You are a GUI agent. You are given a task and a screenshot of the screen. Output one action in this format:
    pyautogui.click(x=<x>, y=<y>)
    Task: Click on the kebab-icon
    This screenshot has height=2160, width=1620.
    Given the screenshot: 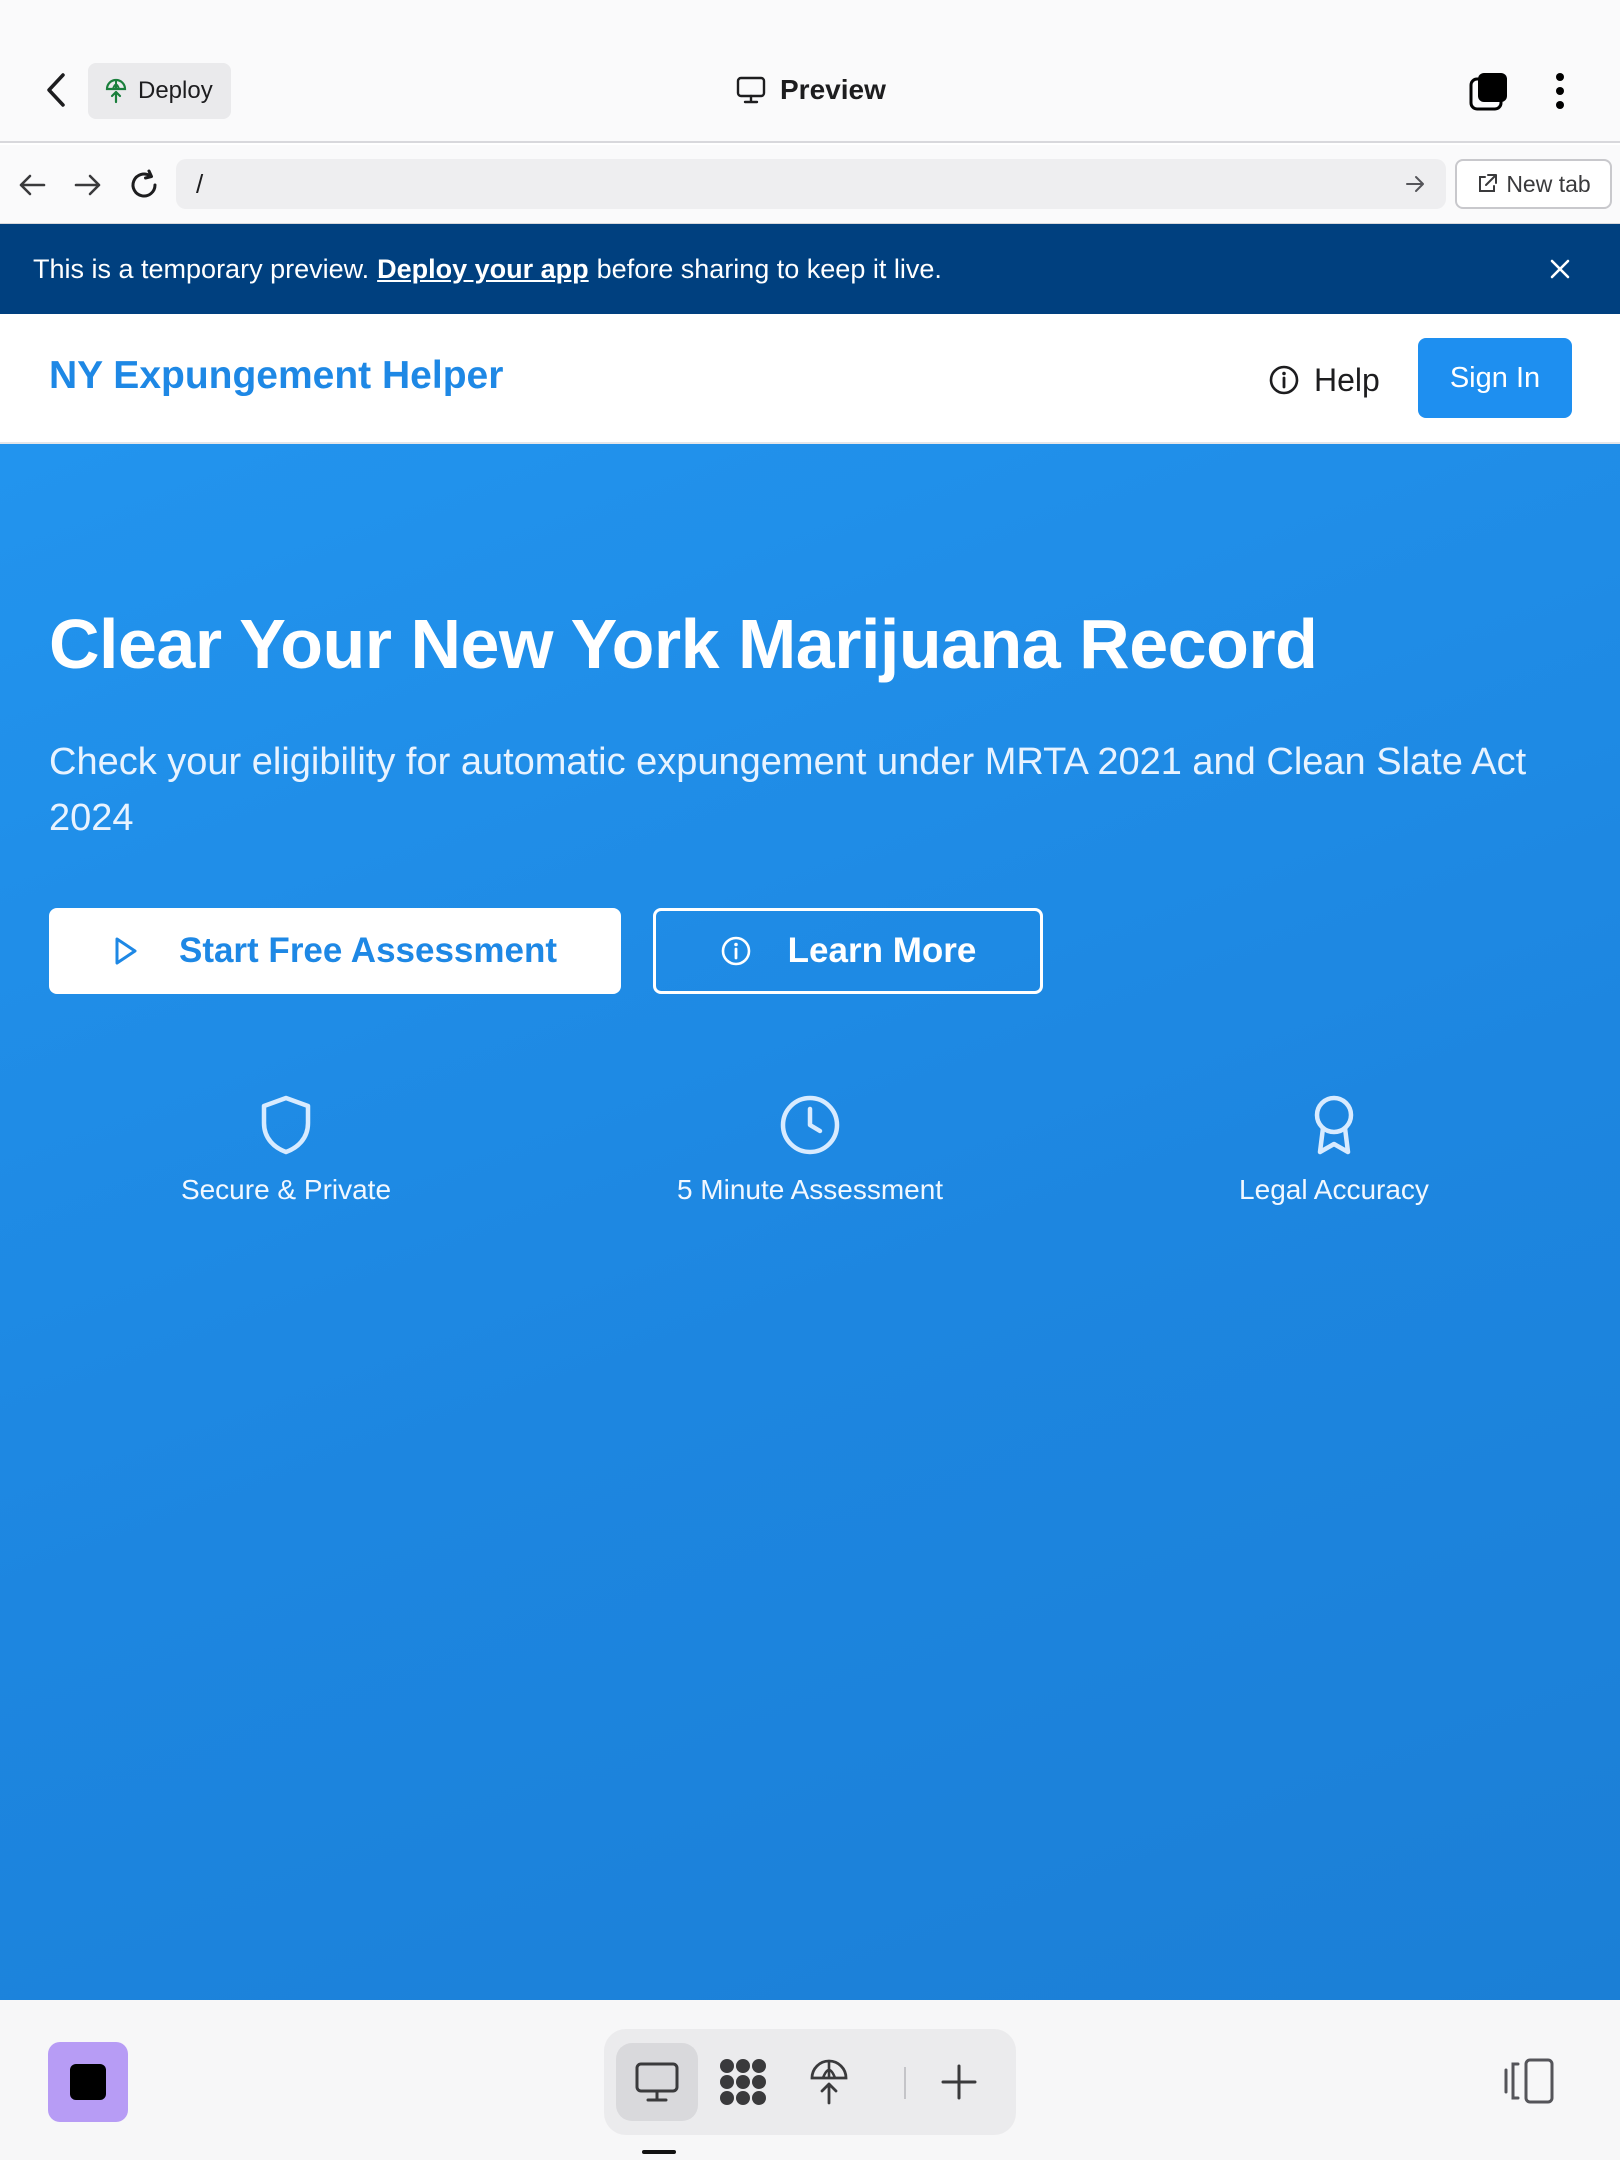 What is the action you would take?
    pyautogui.click(x=1560, y=91)
    